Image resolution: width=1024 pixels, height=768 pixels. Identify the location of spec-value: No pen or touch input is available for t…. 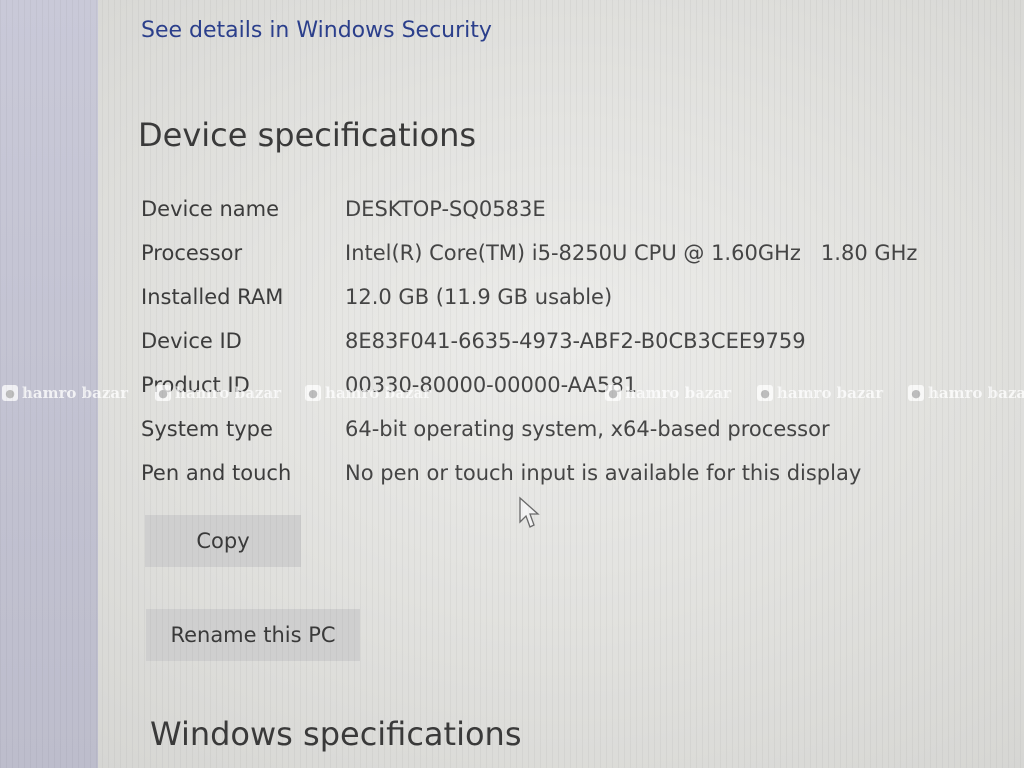
(603, 473).